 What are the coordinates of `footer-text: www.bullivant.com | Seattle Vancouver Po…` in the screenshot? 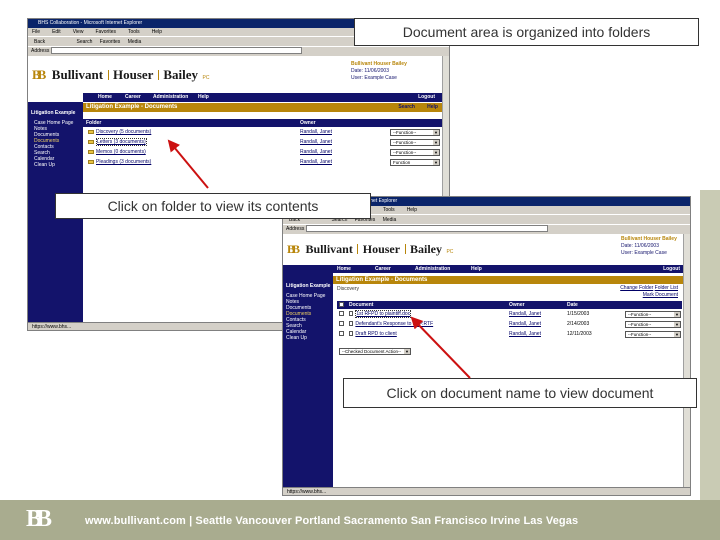 It's located at (332, 521).